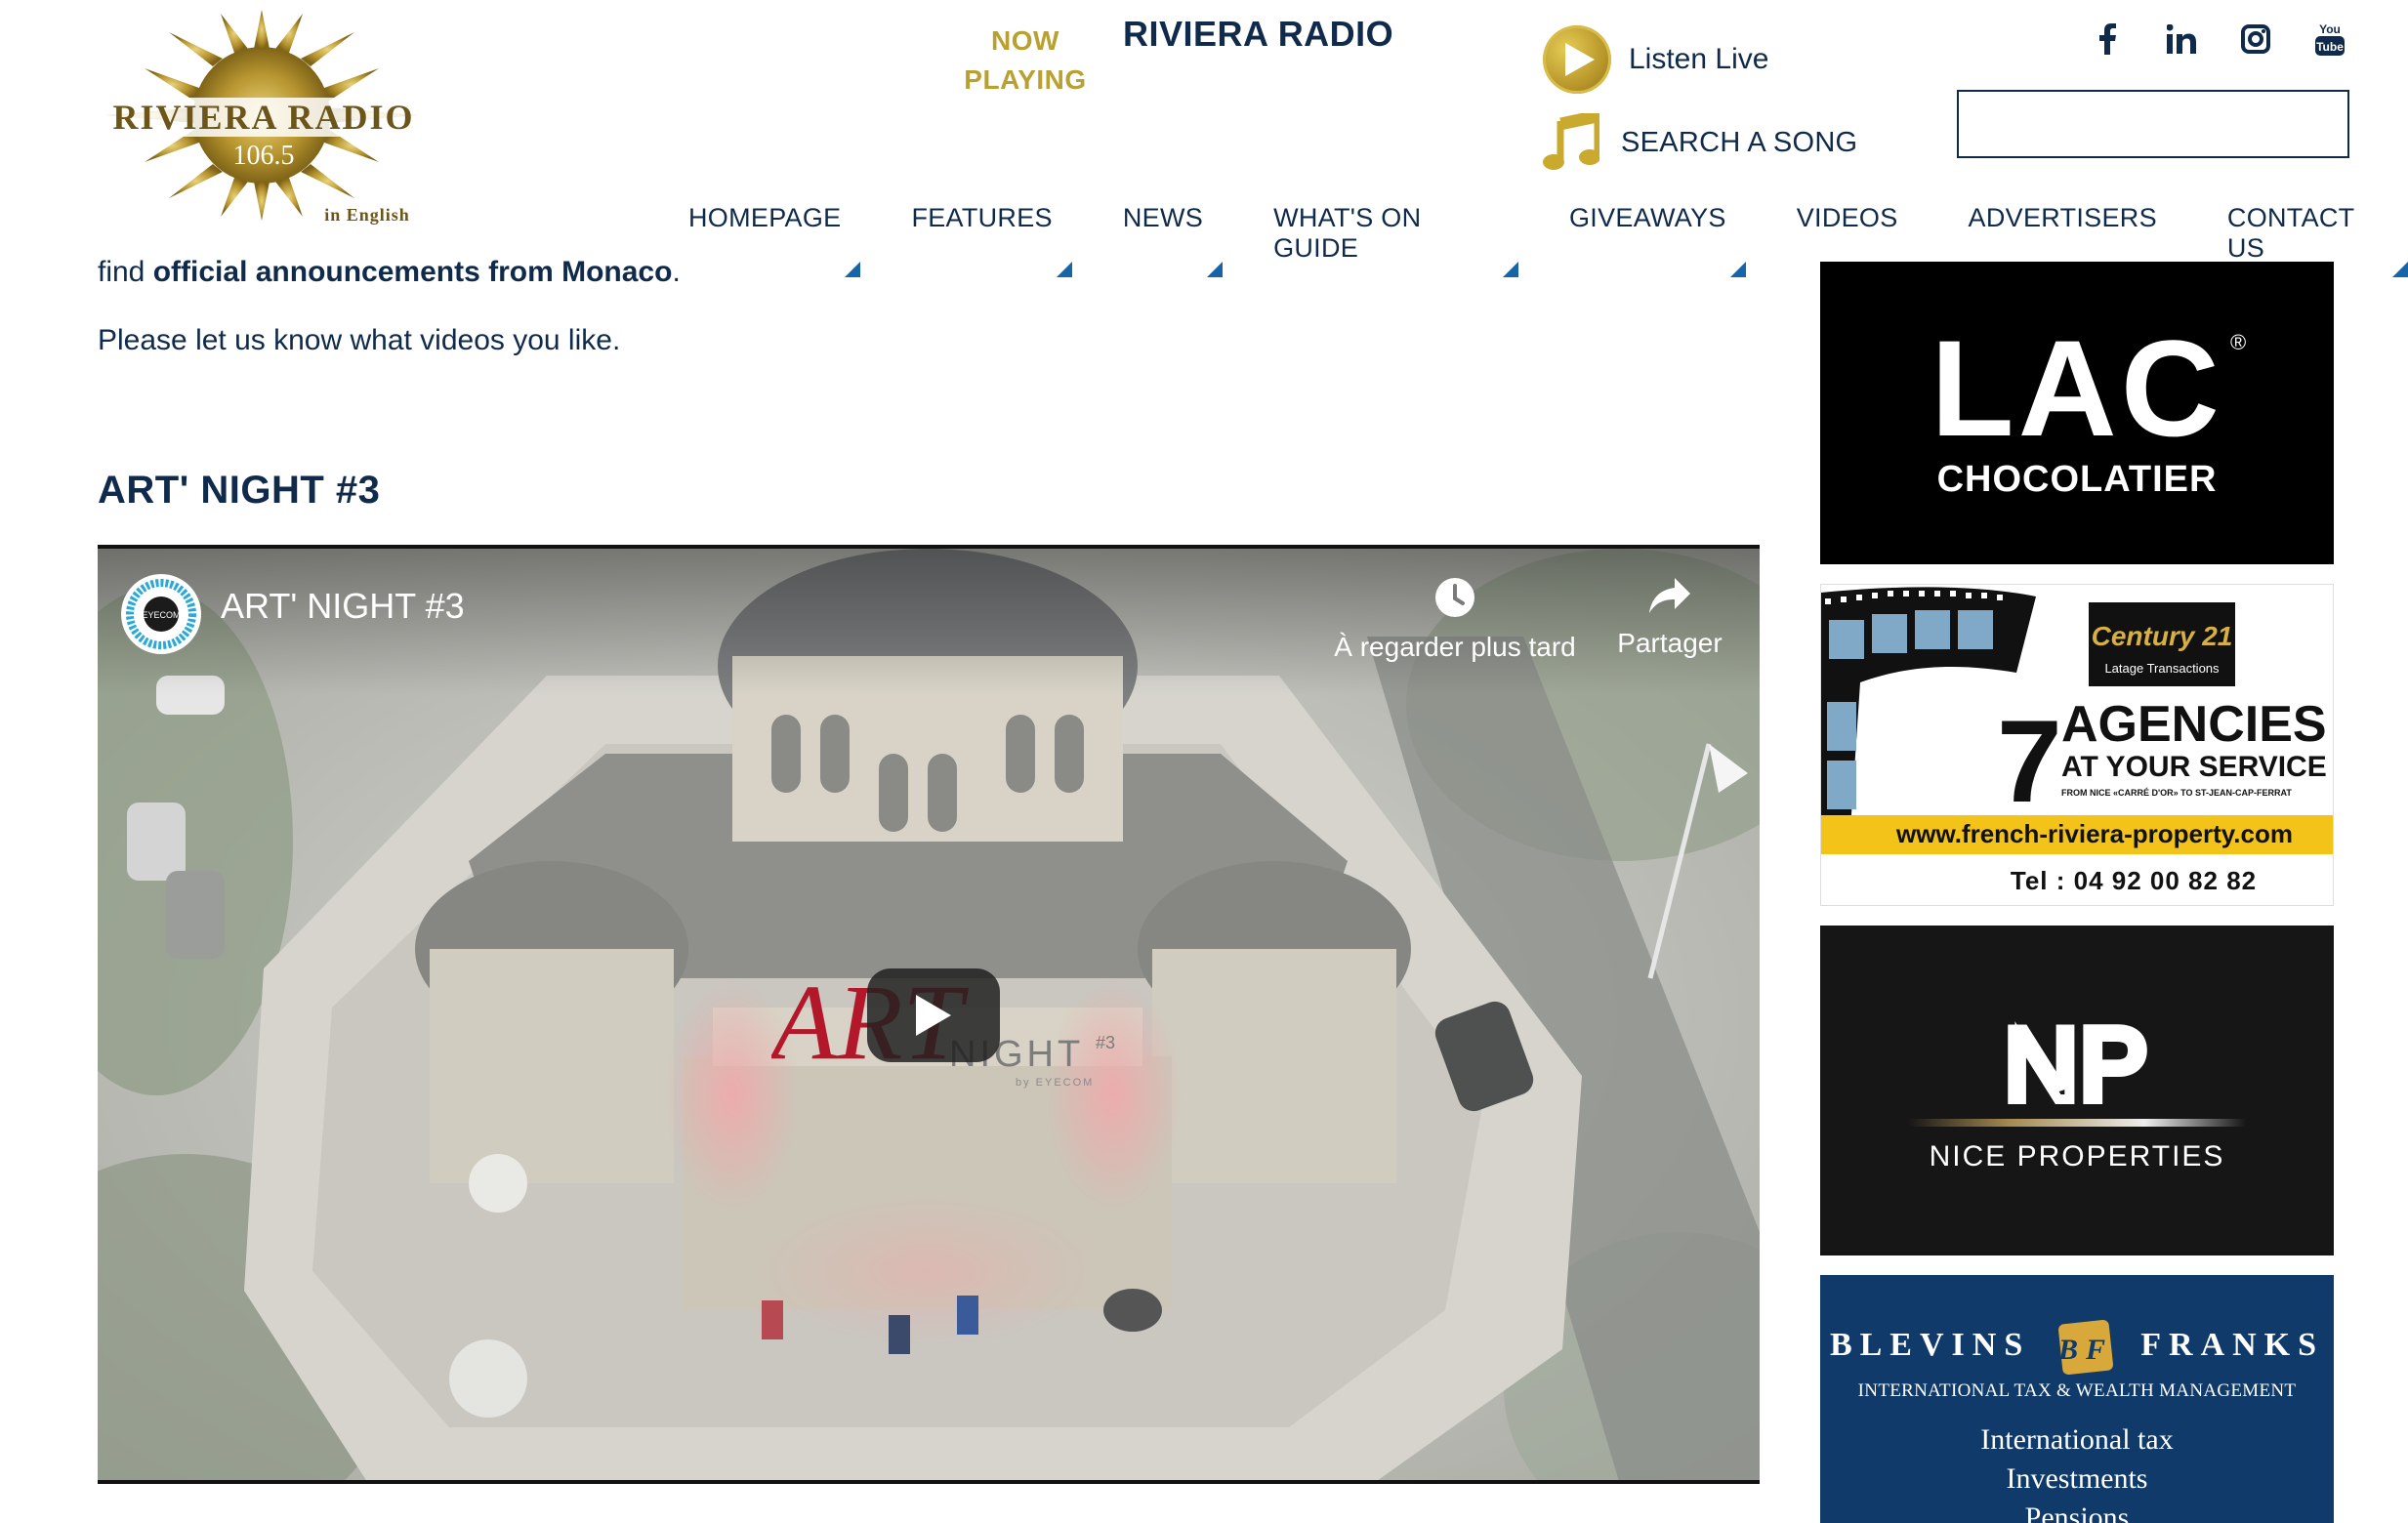 This screenshot has width=2408, height=1523. What do you see at coordinates (126, 272) in the screenshot?
I see `intro-prefix: find` at bounding box center [126, 272].